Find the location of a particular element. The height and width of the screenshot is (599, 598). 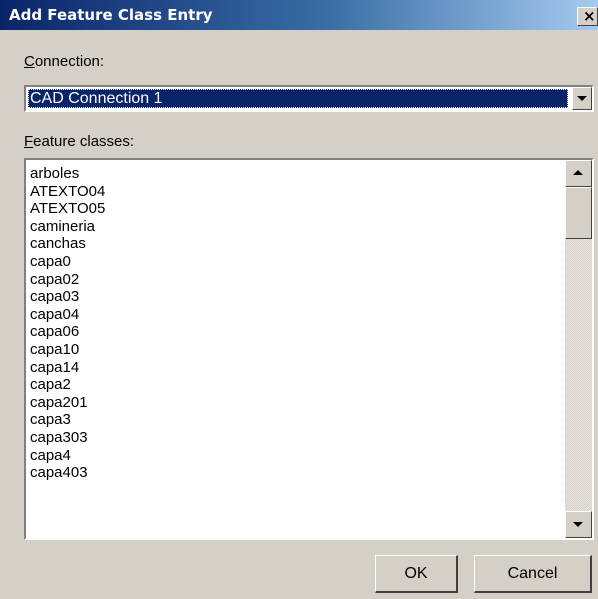

connection-selected-value: CAD Connection 1 is located at coordinates (298, 98).